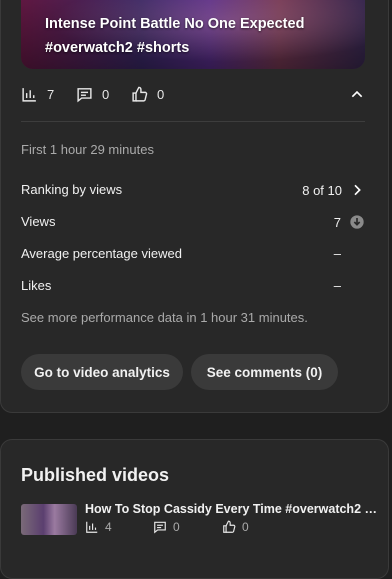 The height and width of the screenshot is (579, 392). Describe the element at coordinates (193, 190) in the screenshot. I see `ranking-row: Ranking by views 8 of 10` at that location.